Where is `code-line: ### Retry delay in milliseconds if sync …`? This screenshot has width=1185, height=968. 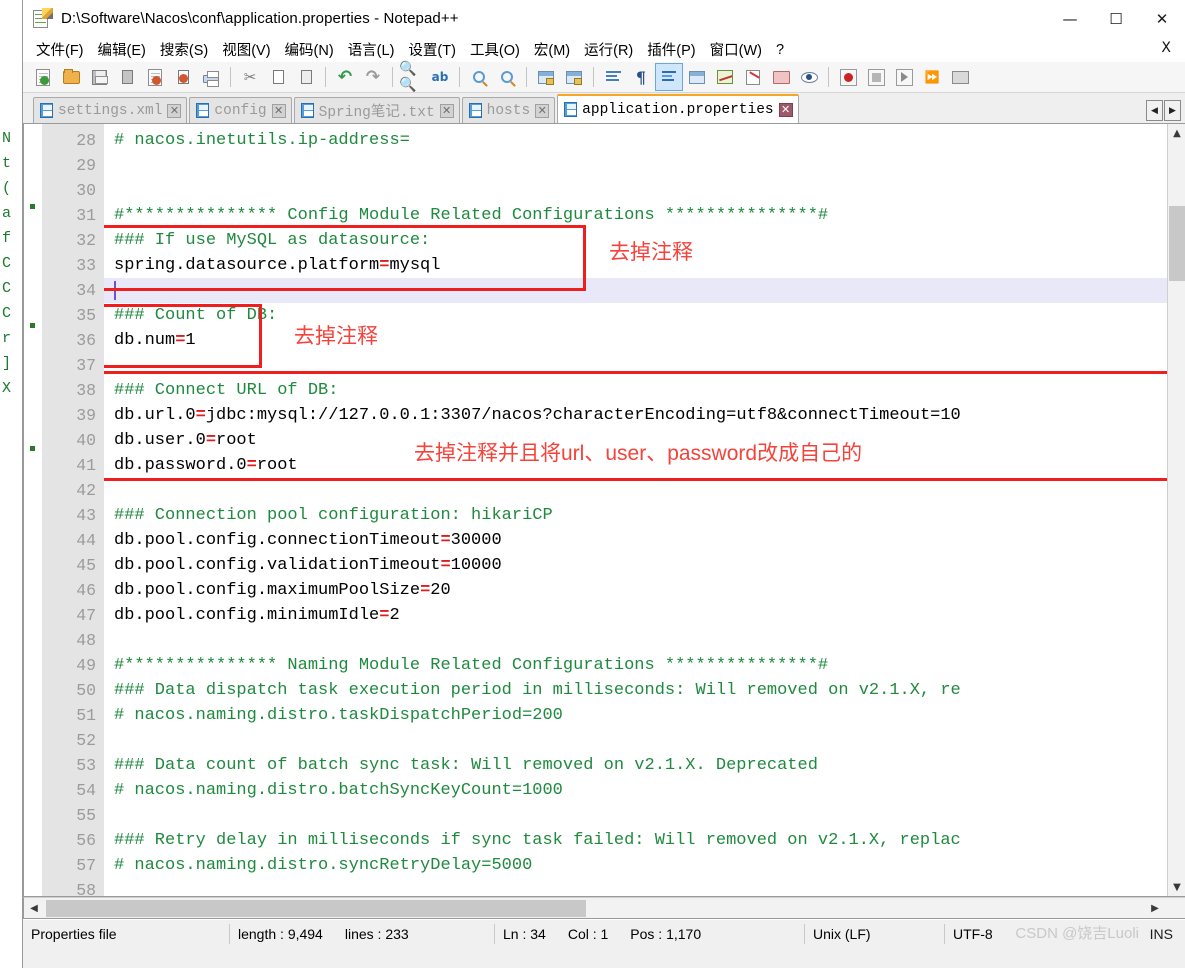
code-line: ### Retry delay in milliseconds if sync … is located at coordinates (644, 840).